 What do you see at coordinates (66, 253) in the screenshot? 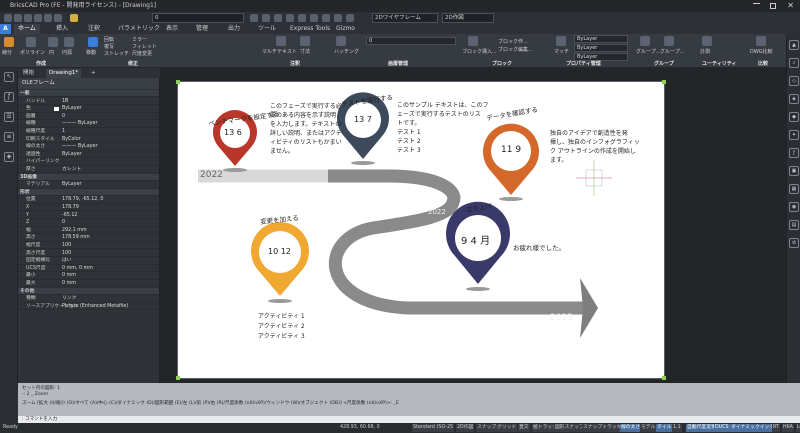
I see `property-value: 100` at bounding box center [66, 253].